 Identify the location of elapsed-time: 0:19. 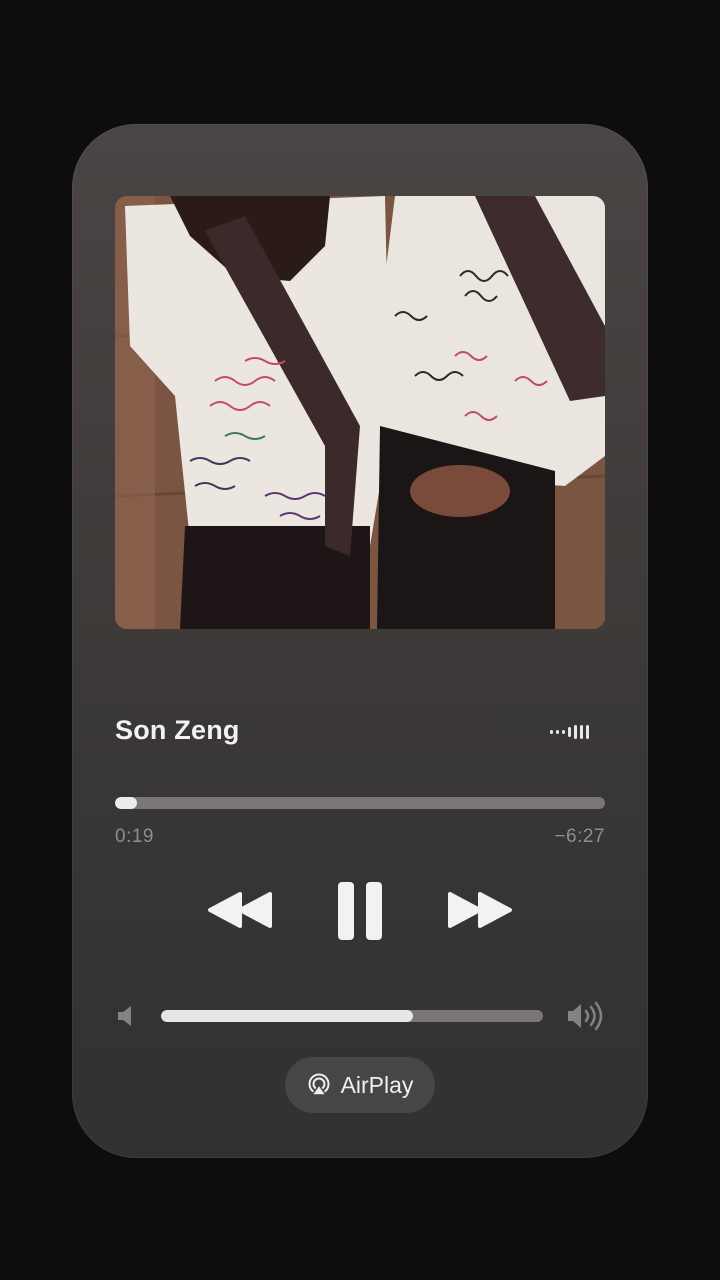
(134, 836).